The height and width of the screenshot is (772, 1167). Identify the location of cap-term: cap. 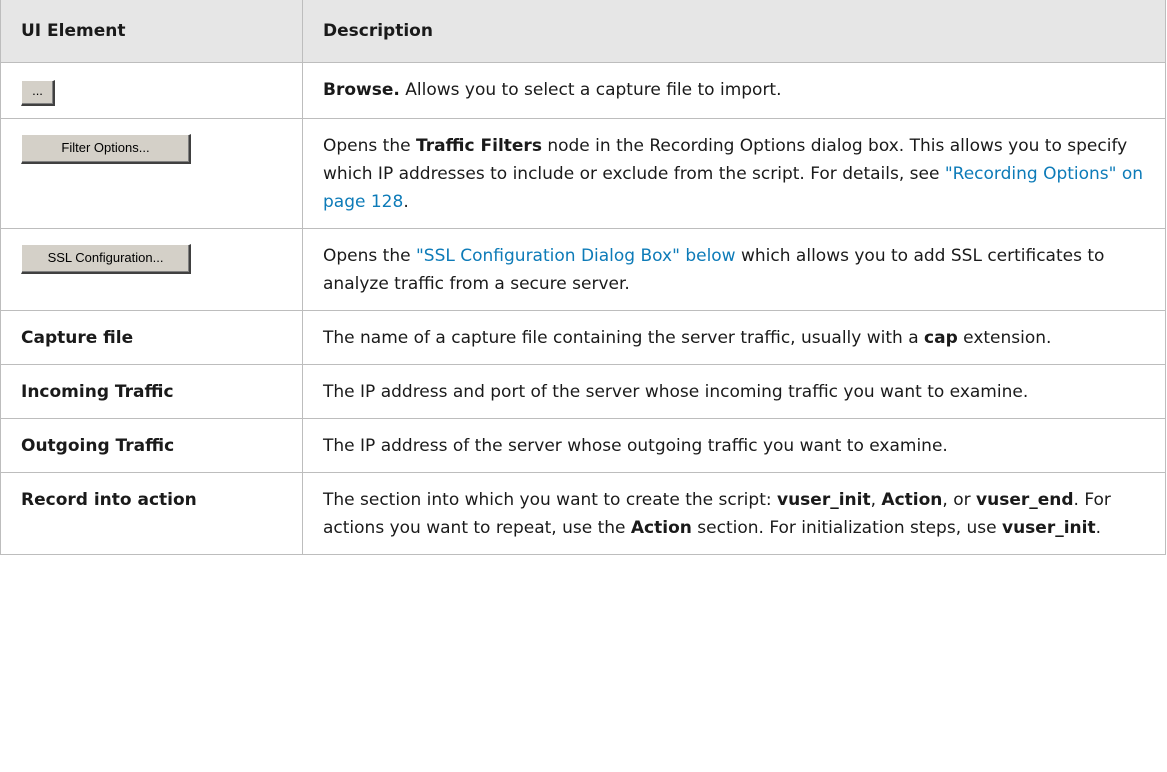
(941, 338).